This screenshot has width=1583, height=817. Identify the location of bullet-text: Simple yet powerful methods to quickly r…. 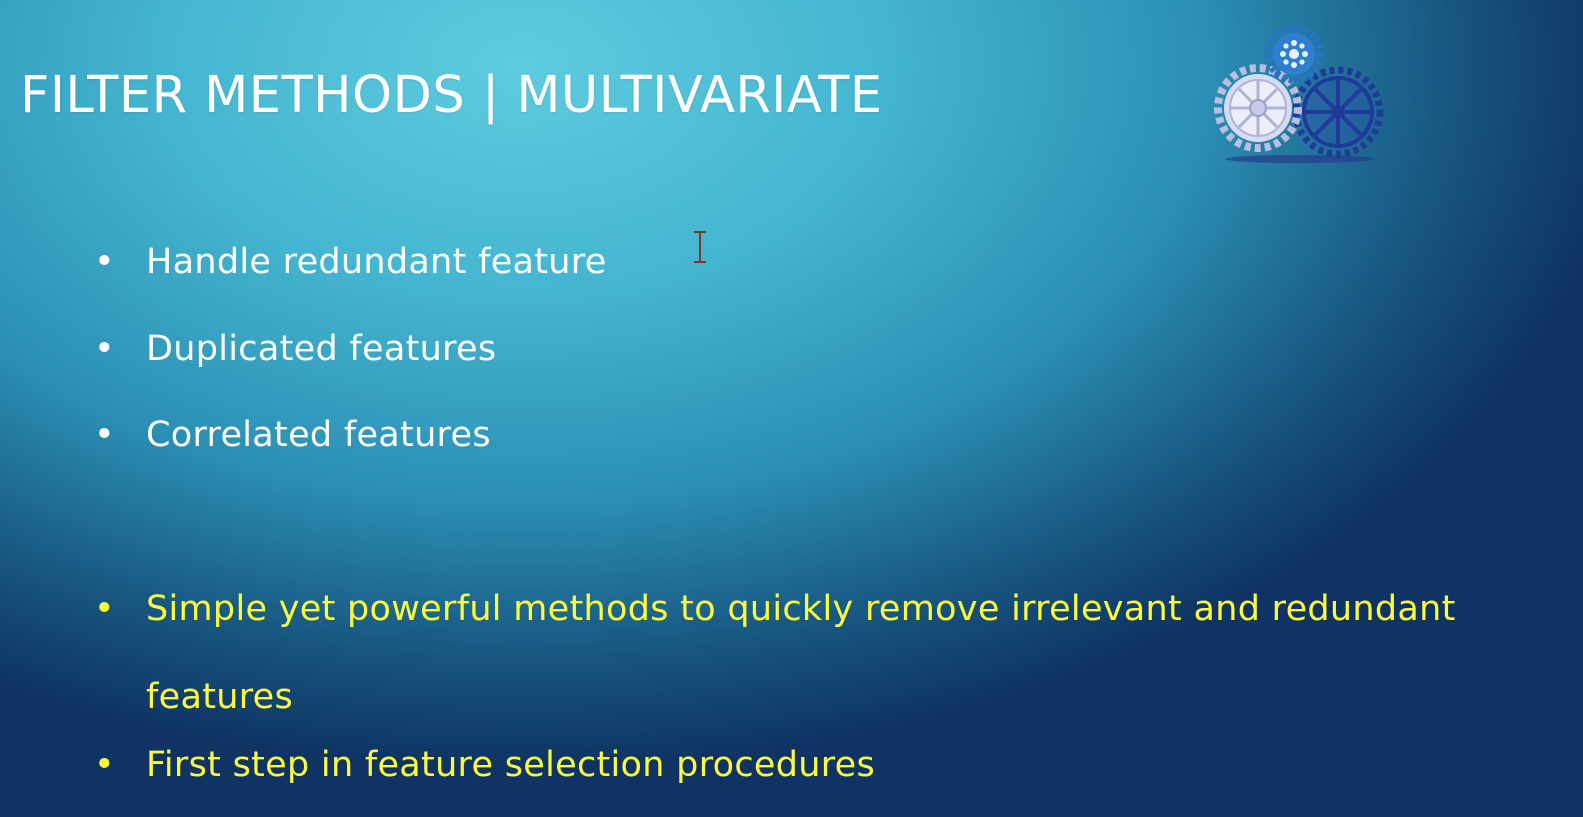
(801, 653).